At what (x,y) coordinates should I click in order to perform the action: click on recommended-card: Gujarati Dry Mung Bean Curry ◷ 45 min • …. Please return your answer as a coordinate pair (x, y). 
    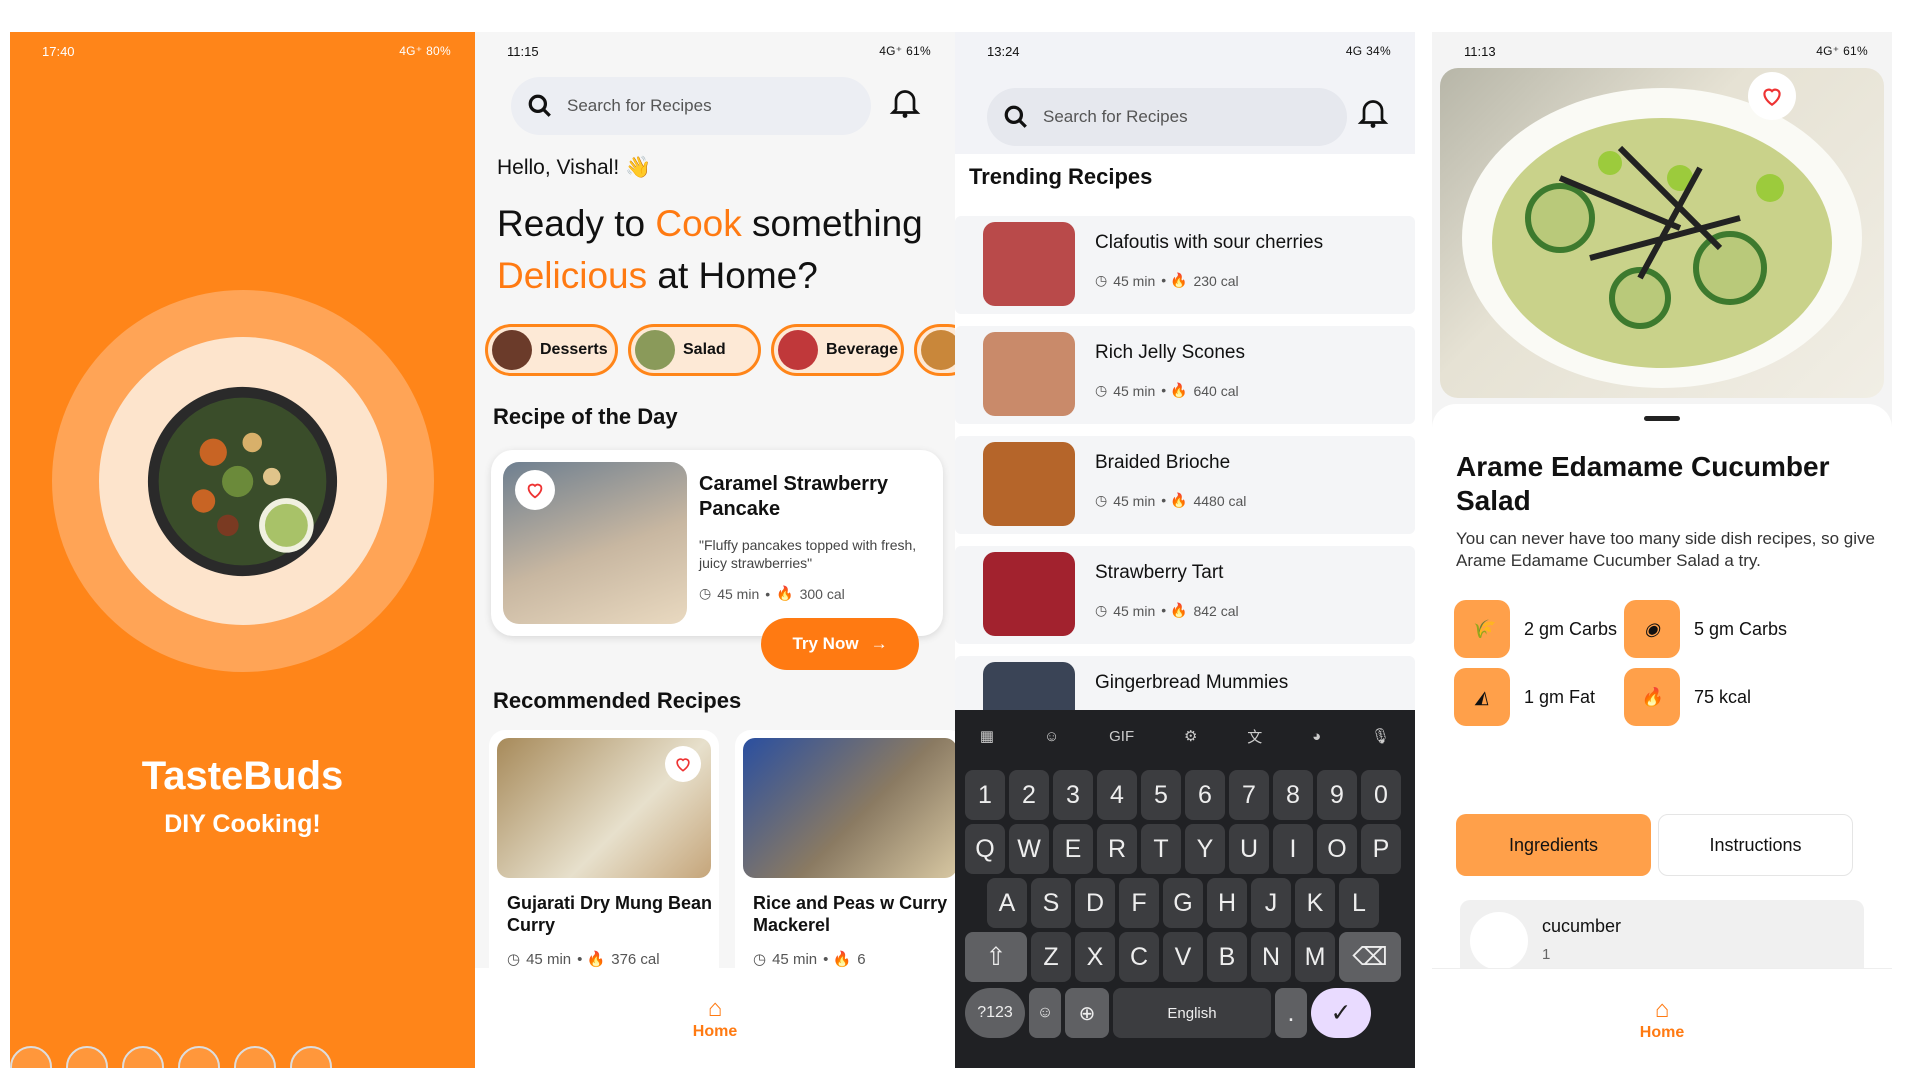
    Looking at the image, I should click on (604, 860).